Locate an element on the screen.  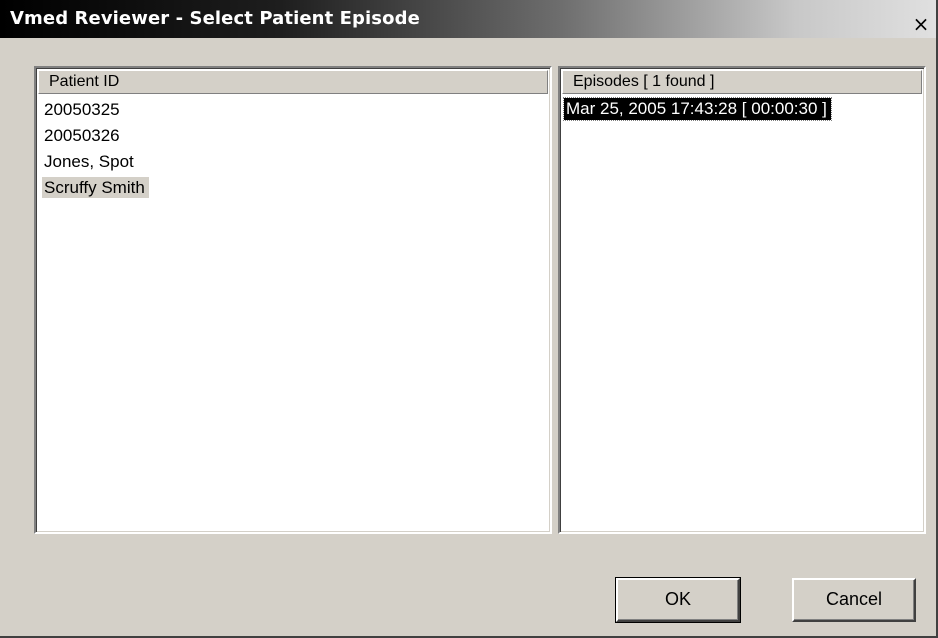
patient-id-column-header: Patient ID is located at coordinates (293, 82).